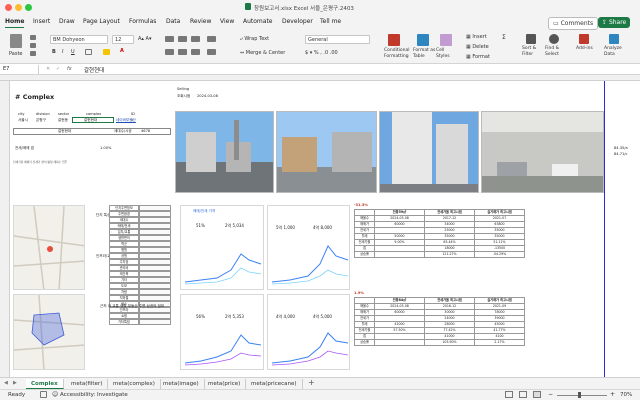 The image size is (640, 400). Describe the element at coordinates (195, 52) in the screenshot. I see `align-right-icon` at that location.